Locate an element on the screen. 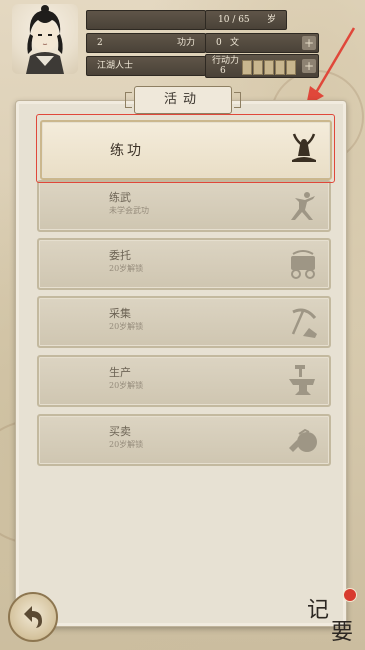 Image resolution: width=365 pixels, height=650 pixels. age-display: 10 / 65 岁 is located at coordinates (246, 20).